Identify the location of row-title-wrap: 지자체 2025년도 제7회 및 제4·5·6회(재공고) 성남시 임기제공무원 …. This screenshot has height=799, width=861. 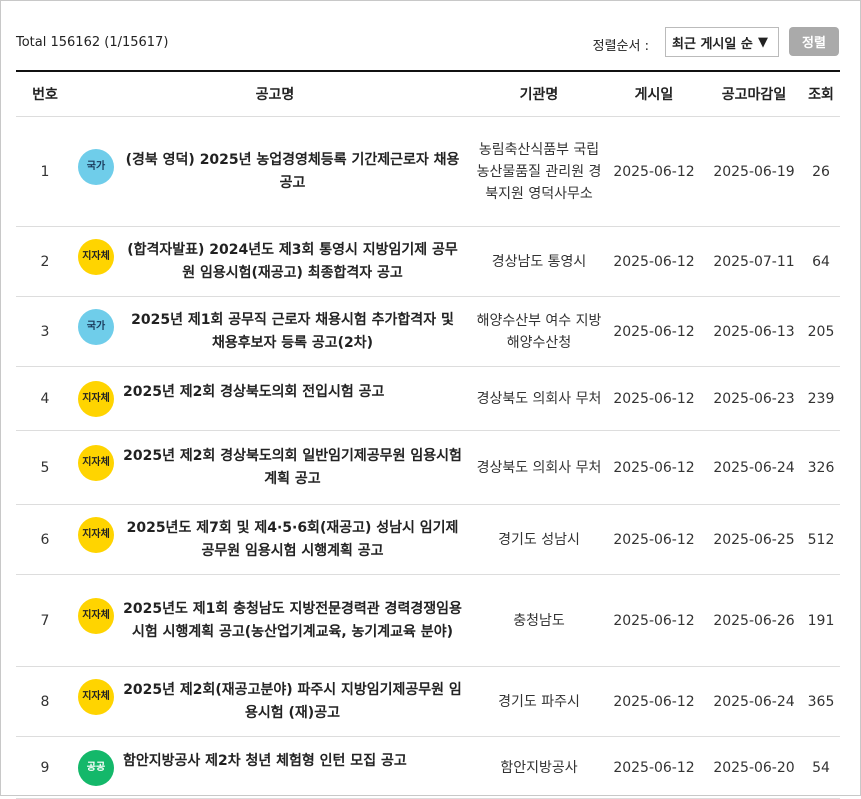
(275, 539).